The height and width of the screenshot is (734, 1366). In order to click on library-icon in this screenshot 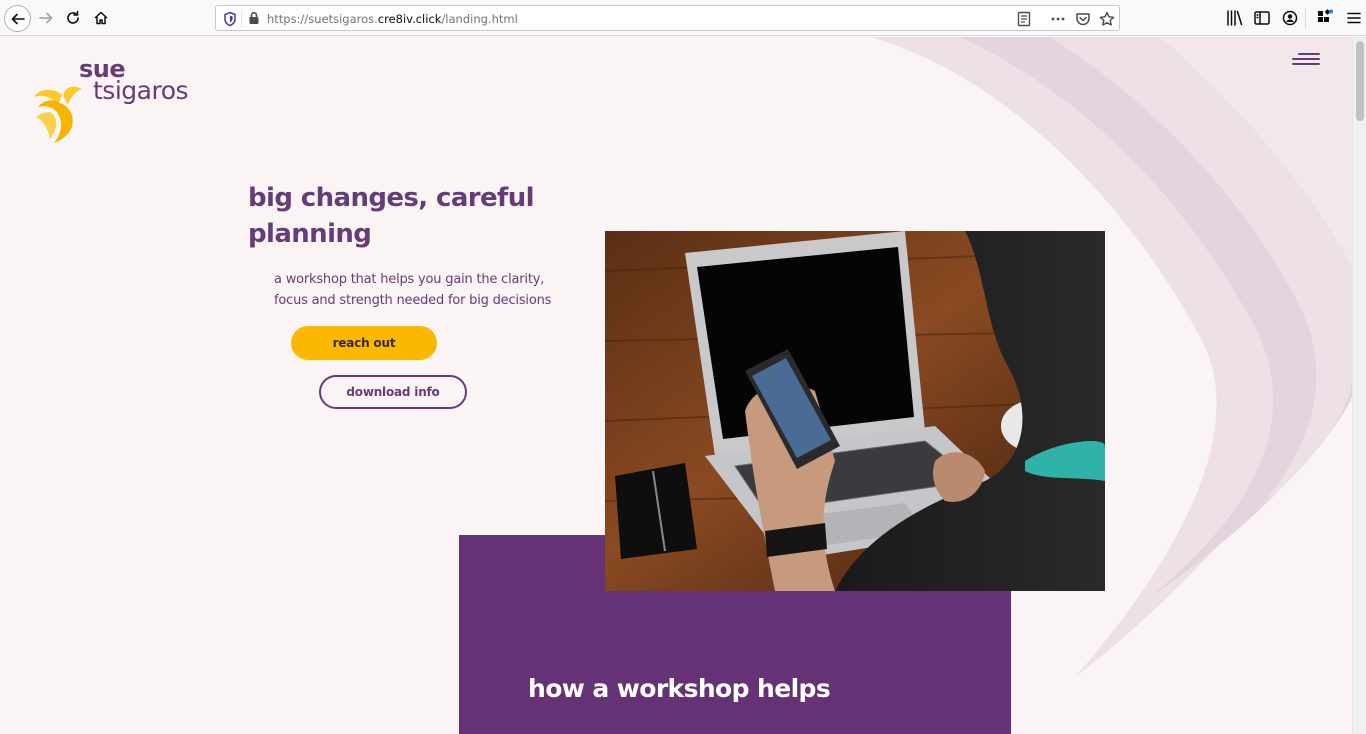, I will do `click(1235, 18)`.